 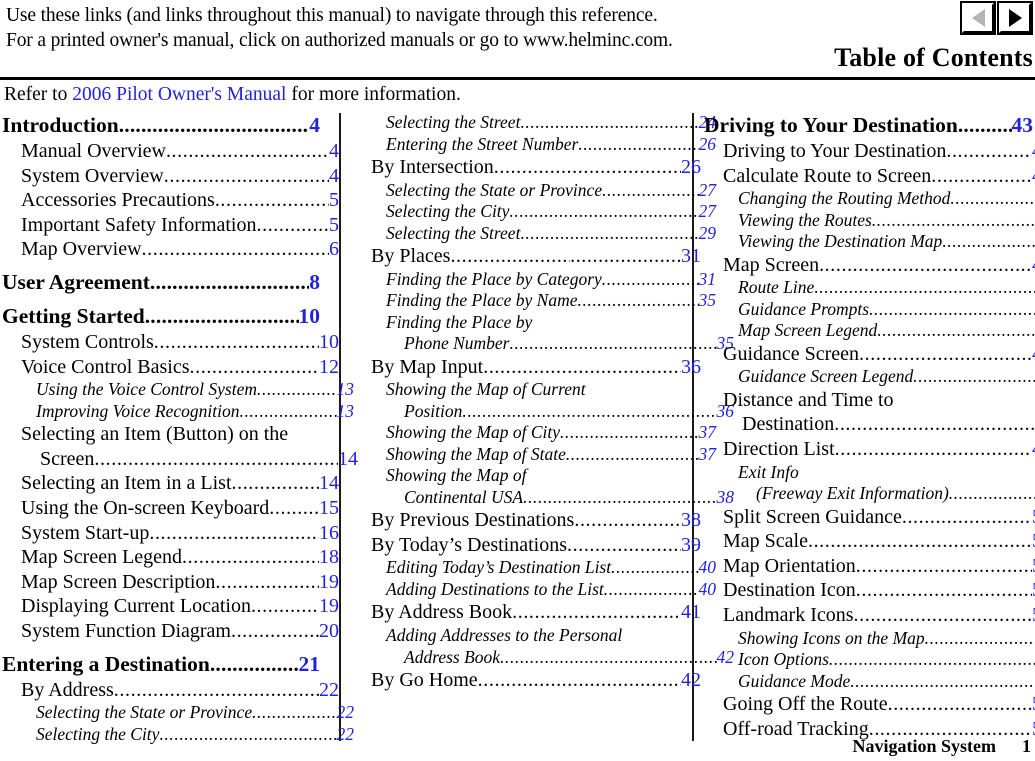 I want to click on toc-entry-label: Map Screen Description, so click(x=118, y=581).